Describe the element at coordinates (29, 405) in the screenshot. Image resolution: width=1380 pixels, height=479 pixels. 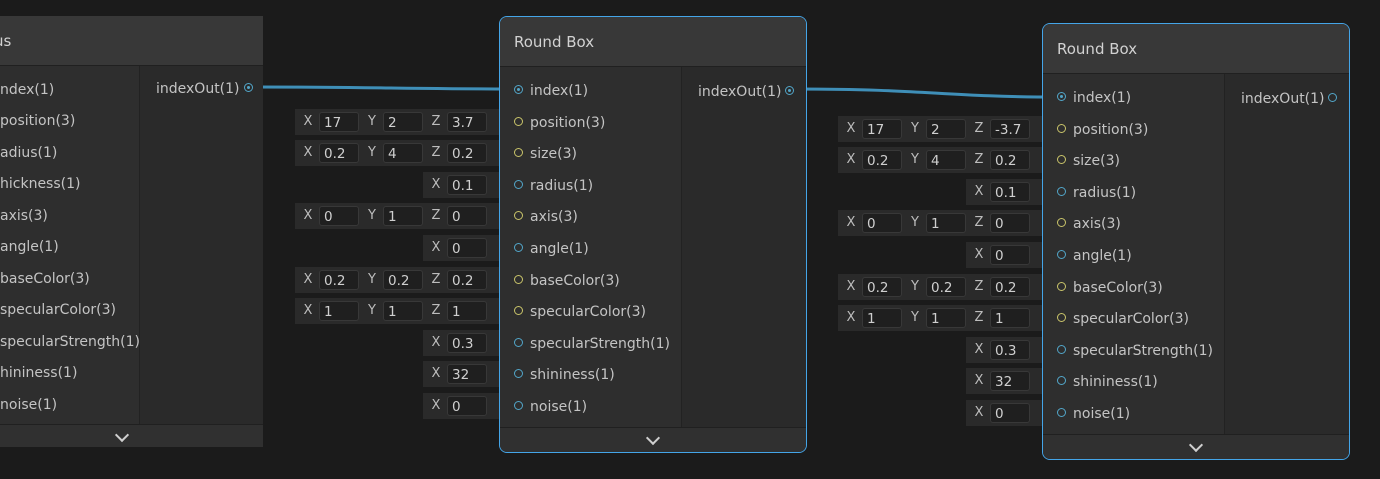
I see `port-label: noise(1)` at that location.